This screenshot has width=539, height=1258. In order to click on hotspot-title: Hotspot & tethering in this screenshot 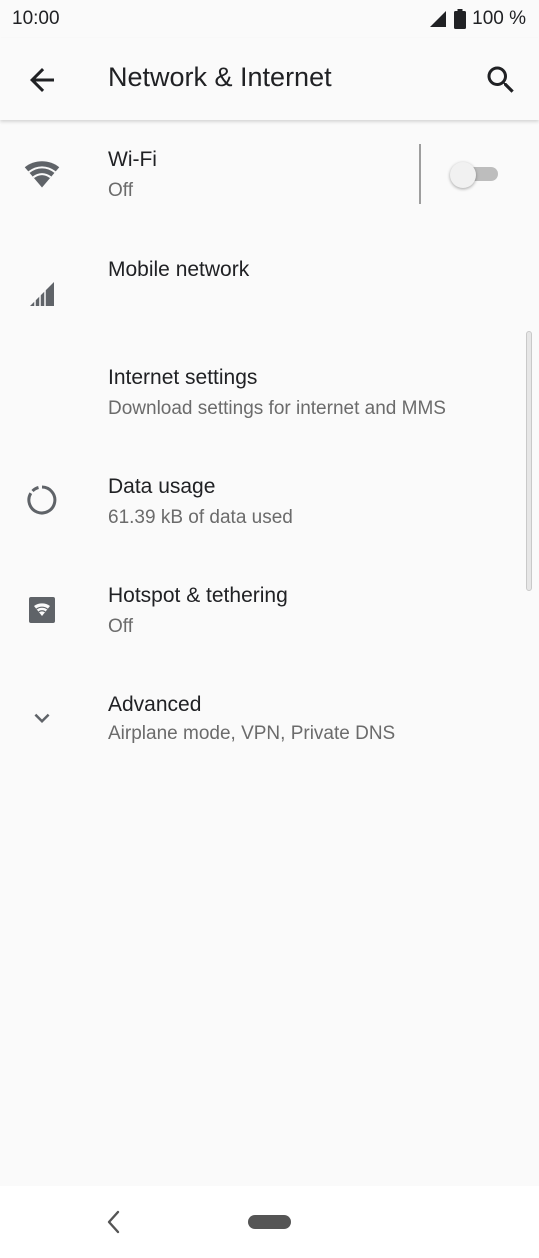, I will do `click(198, 595)`.